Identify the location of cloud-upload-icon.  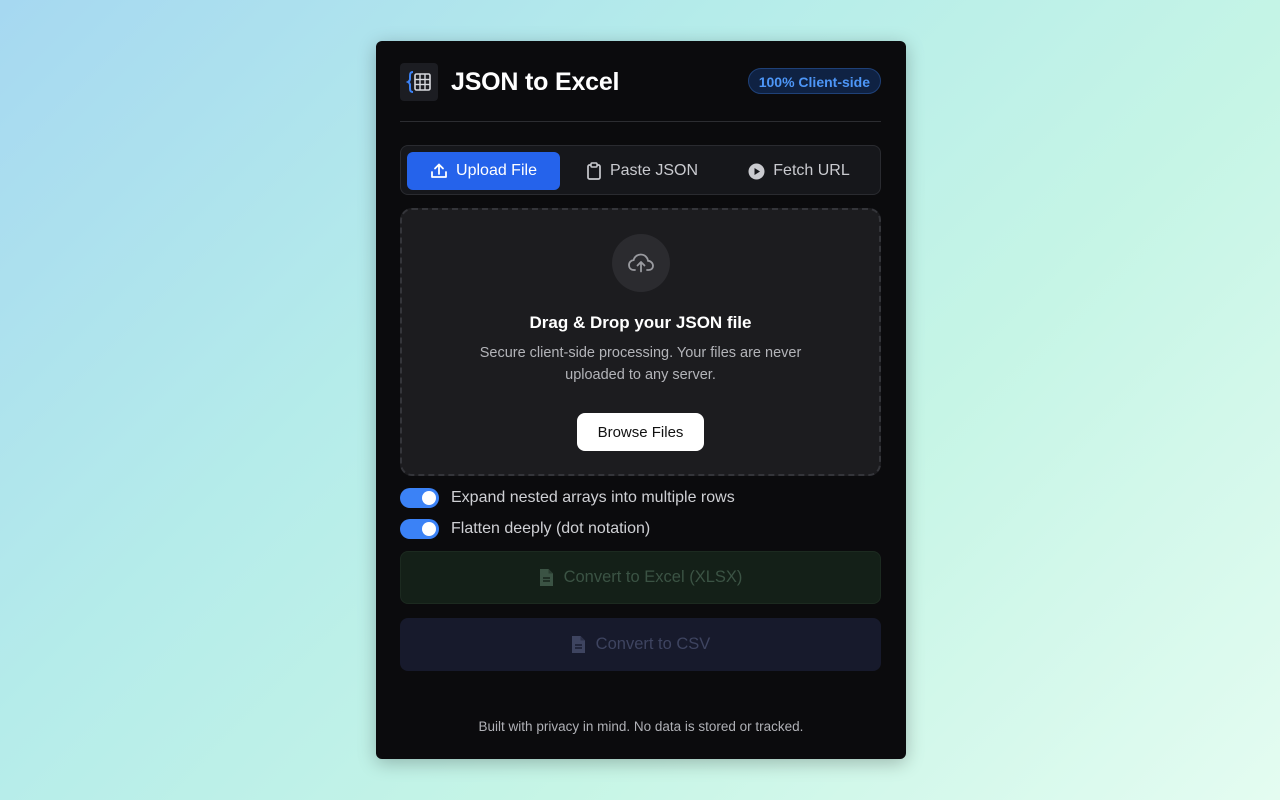
(641, 263).